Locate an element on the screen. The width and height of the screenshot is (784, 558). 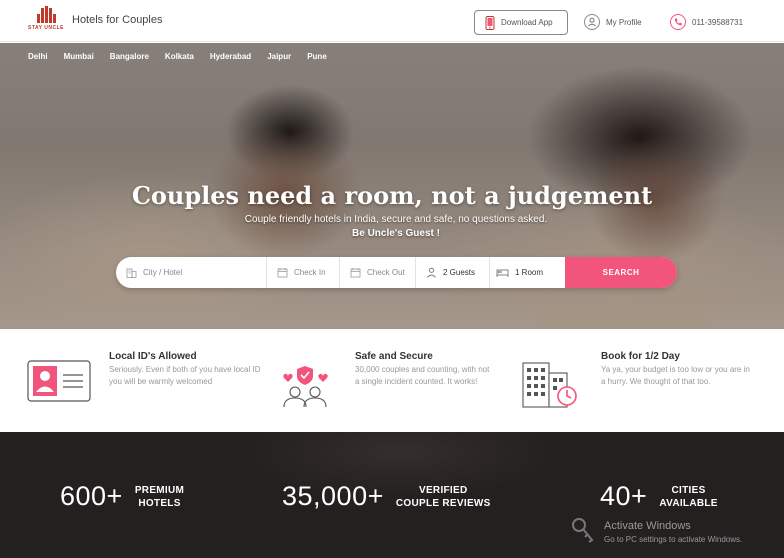
hero-subtitle-bold: Be Uncle's Guest ! is located at coordinates (396, 233).